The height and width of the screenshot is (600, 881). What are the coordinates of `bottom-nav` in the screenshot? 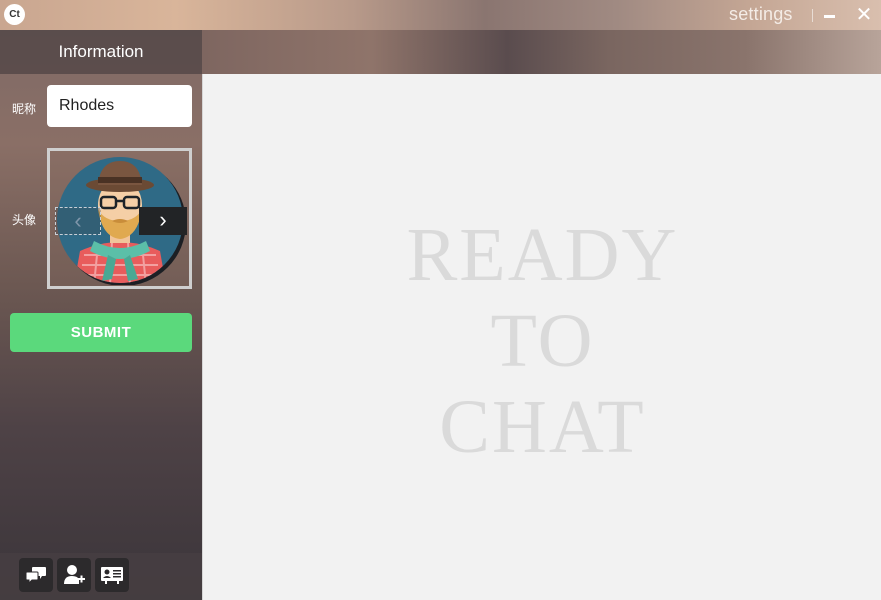 It's located at (101, 576).